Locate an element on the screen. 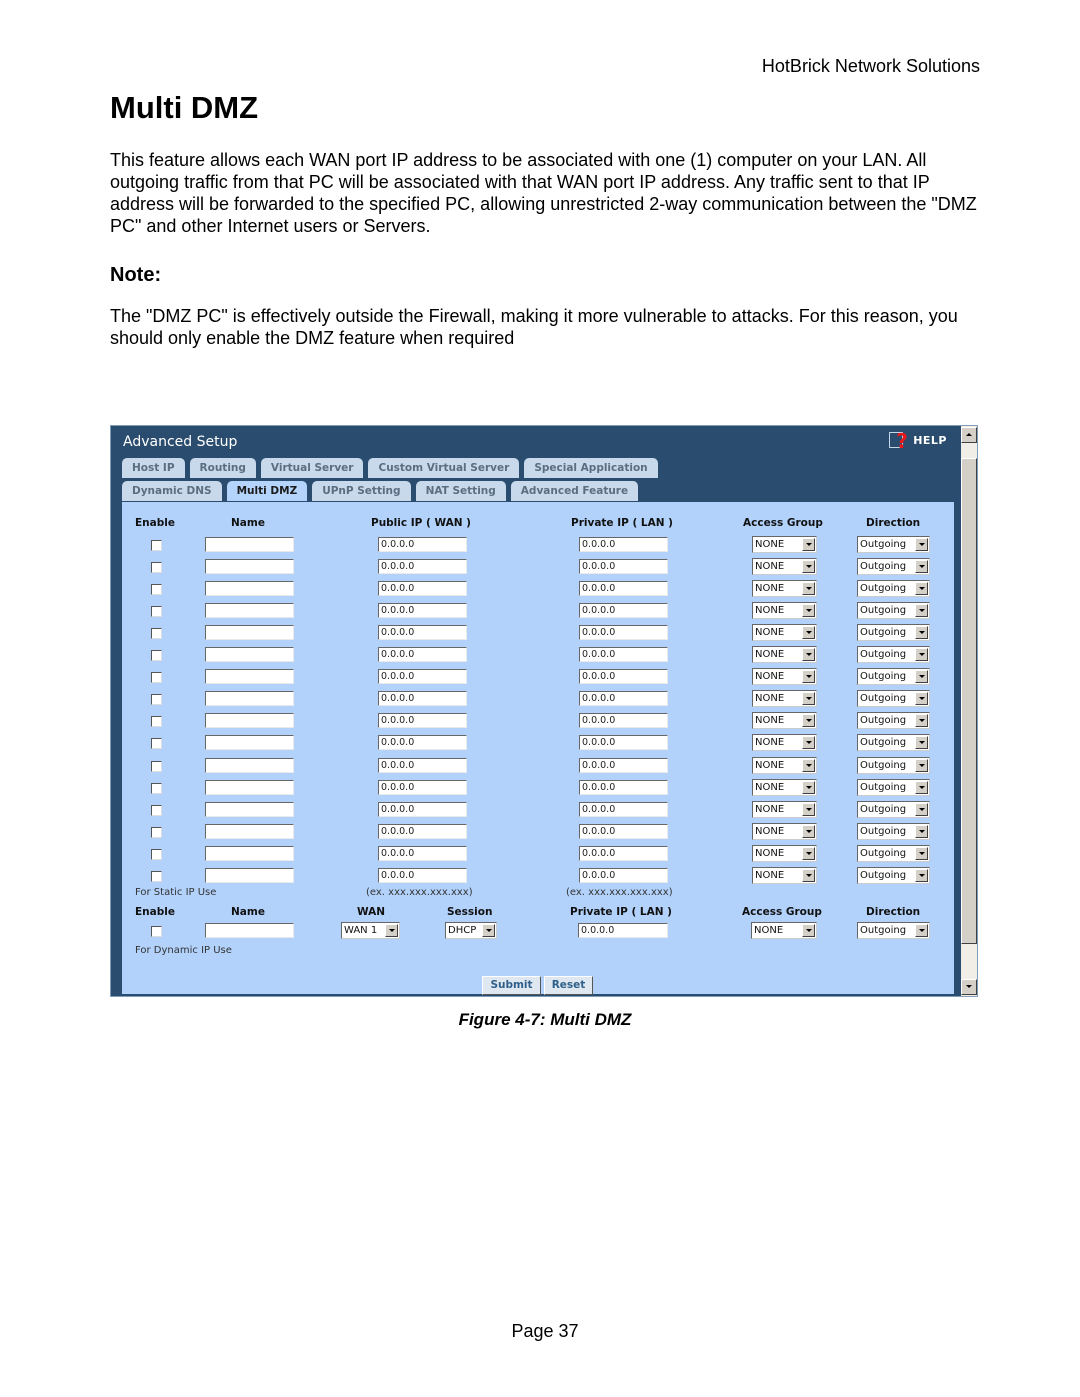 The height and width of the screenshot is (1397, 1080). vertical-scrollbar is located at coordinates (969, 711).